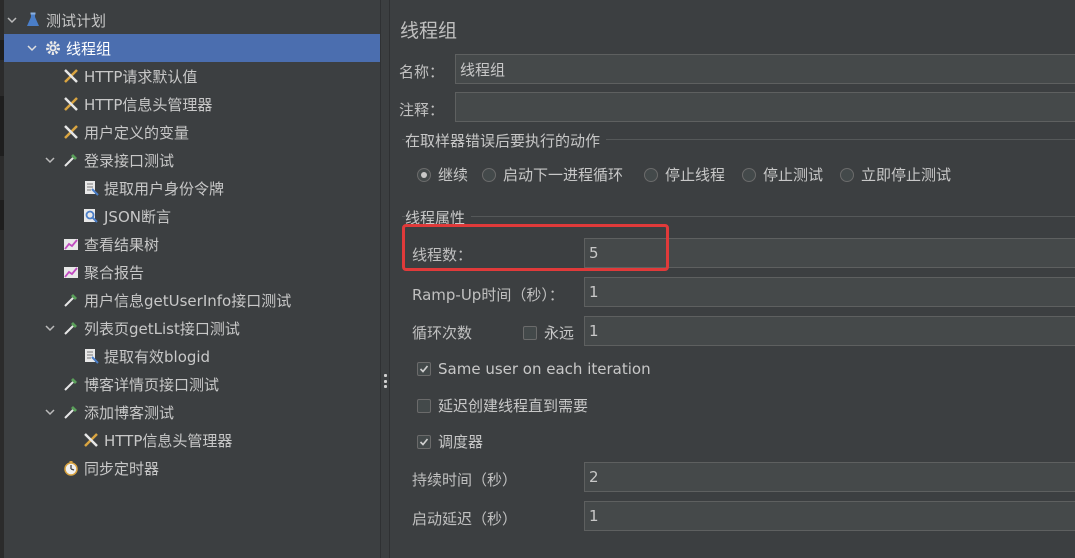 The width and height of the screenshot is (1075, 558). What do you see at coordinates (33, 20) in the screenshot?
I see `flask-icon` at bounding box center [33, 20].